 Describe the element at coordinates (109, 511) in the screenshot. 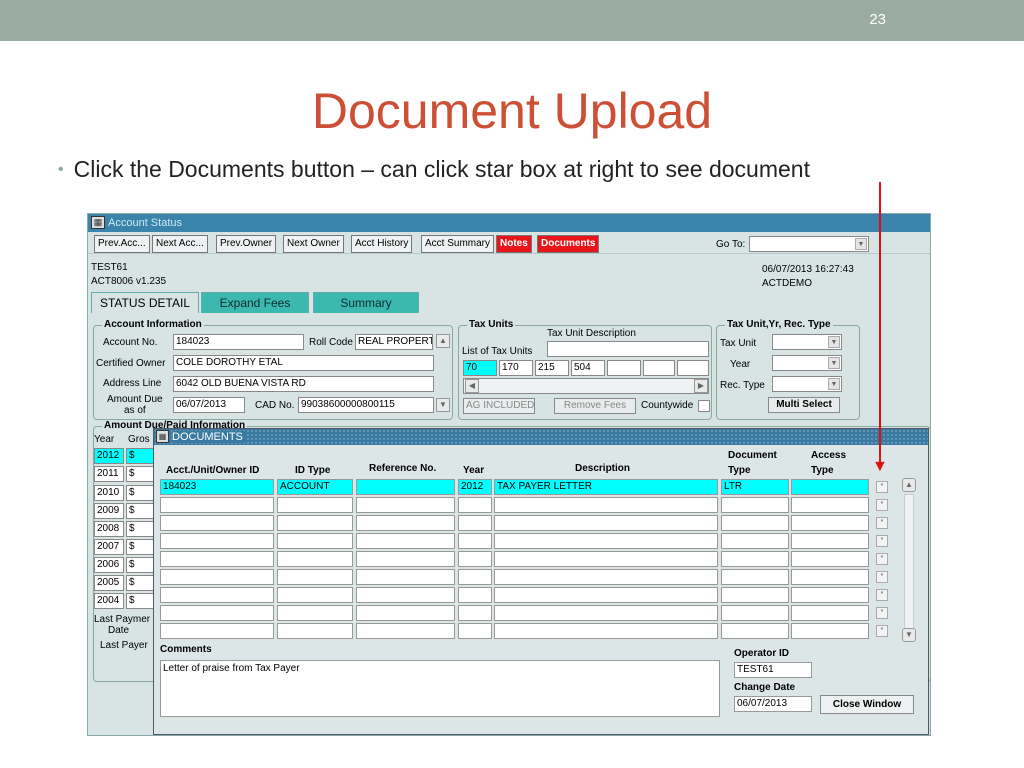

I see `year-cell: 2009` at that location.